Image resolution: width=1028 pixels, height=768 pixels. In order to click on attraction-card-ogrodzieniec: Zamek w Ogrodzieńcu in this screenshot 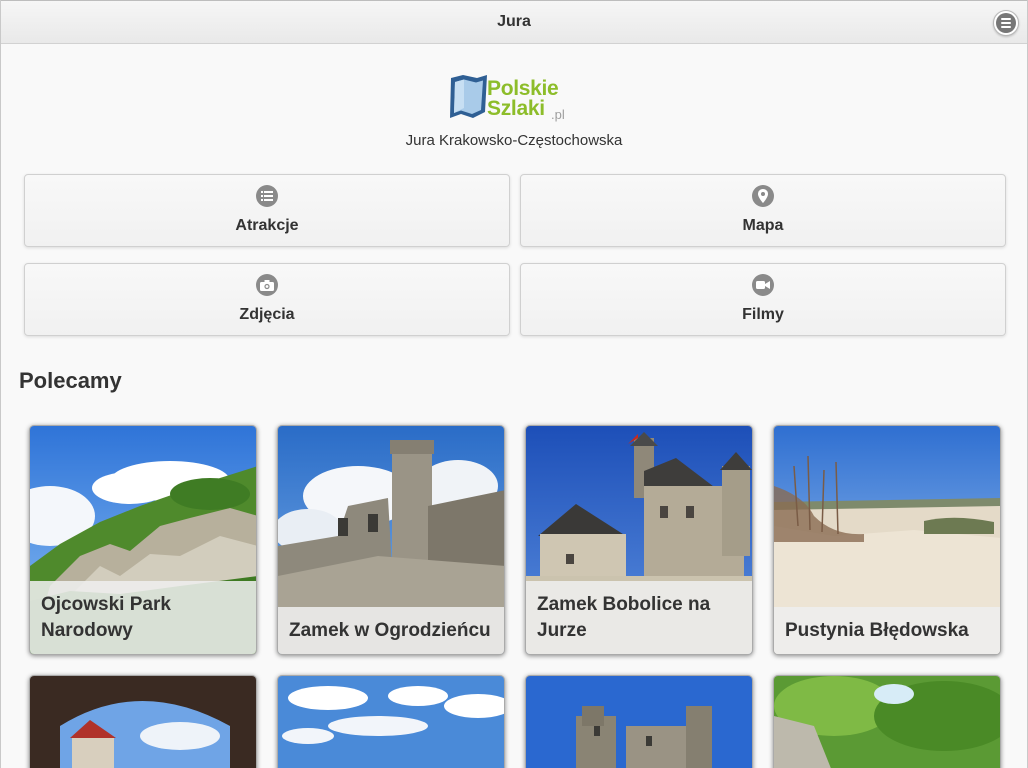, I will do `click(391, 540)`.